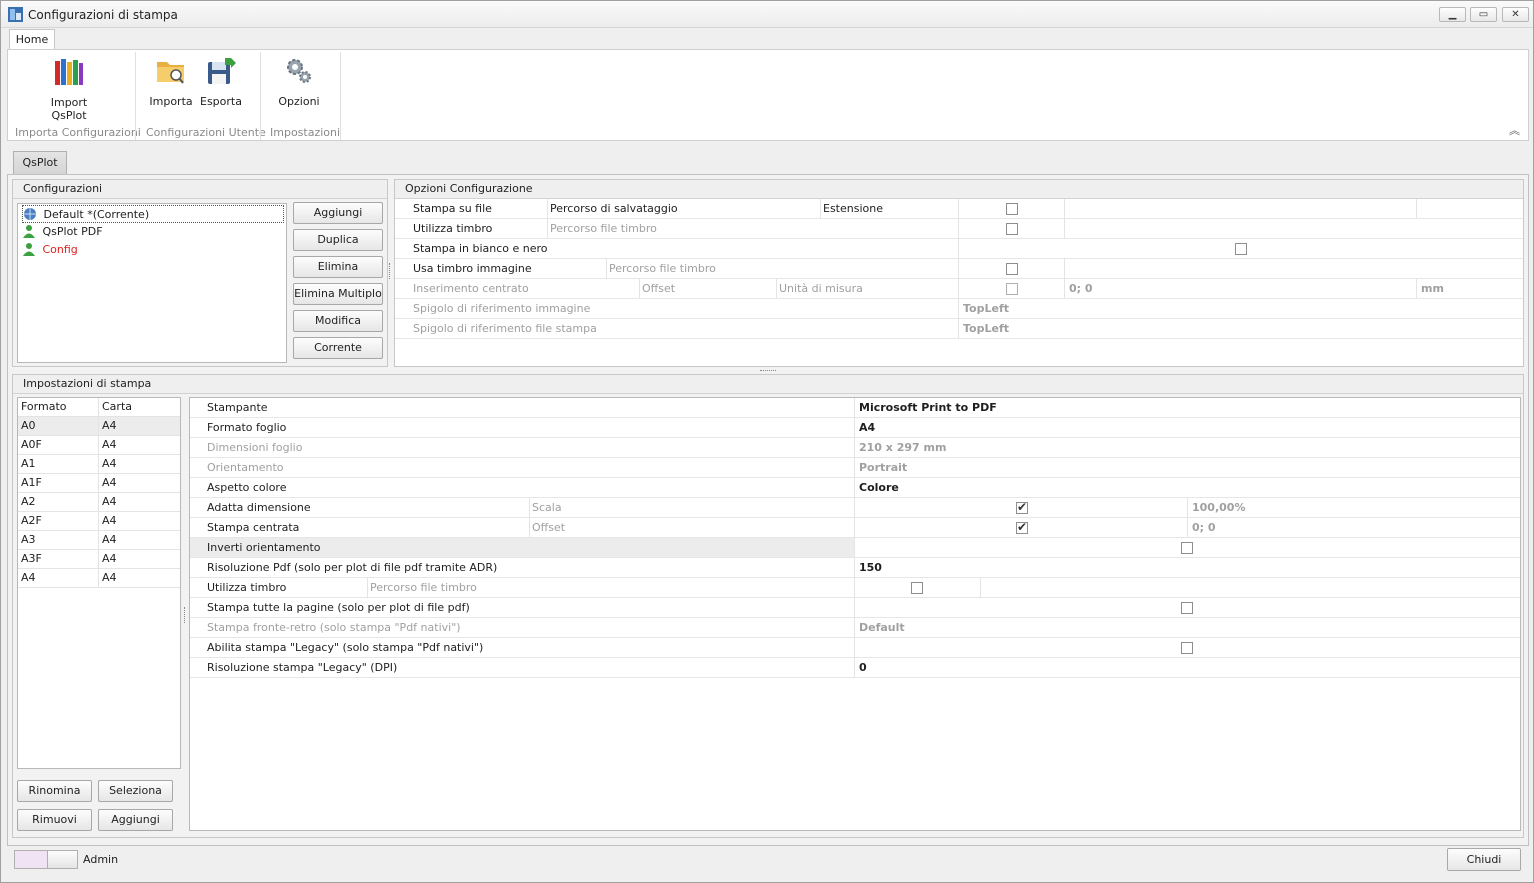  Describe the element at coordinates (99, 540) in the screenshot. I see `table-row: A3 A4` at that location.